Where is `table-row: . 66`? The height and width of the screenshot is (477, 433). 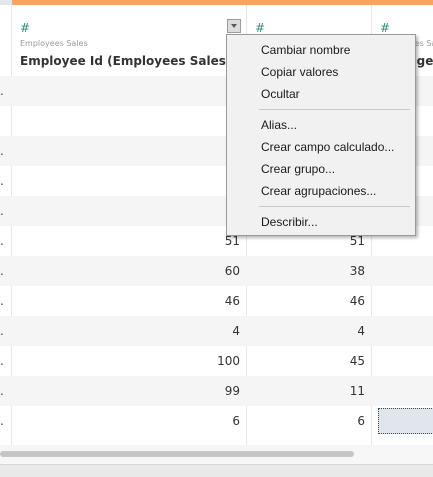
table-row: . 66 is located at coordinates (216, 421).